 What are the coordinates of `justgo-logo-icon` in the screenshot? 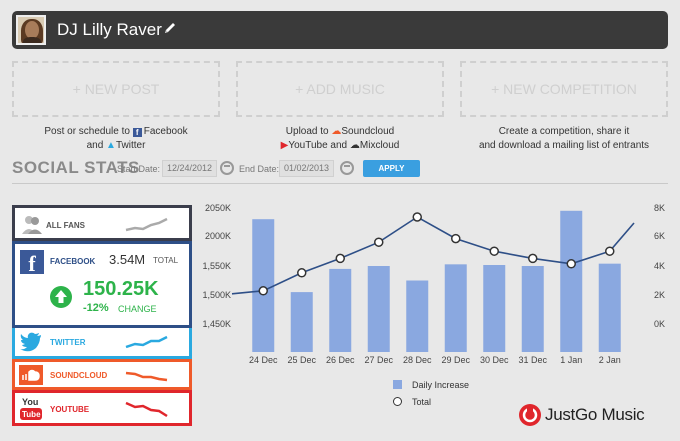 It's located at (530, 415).